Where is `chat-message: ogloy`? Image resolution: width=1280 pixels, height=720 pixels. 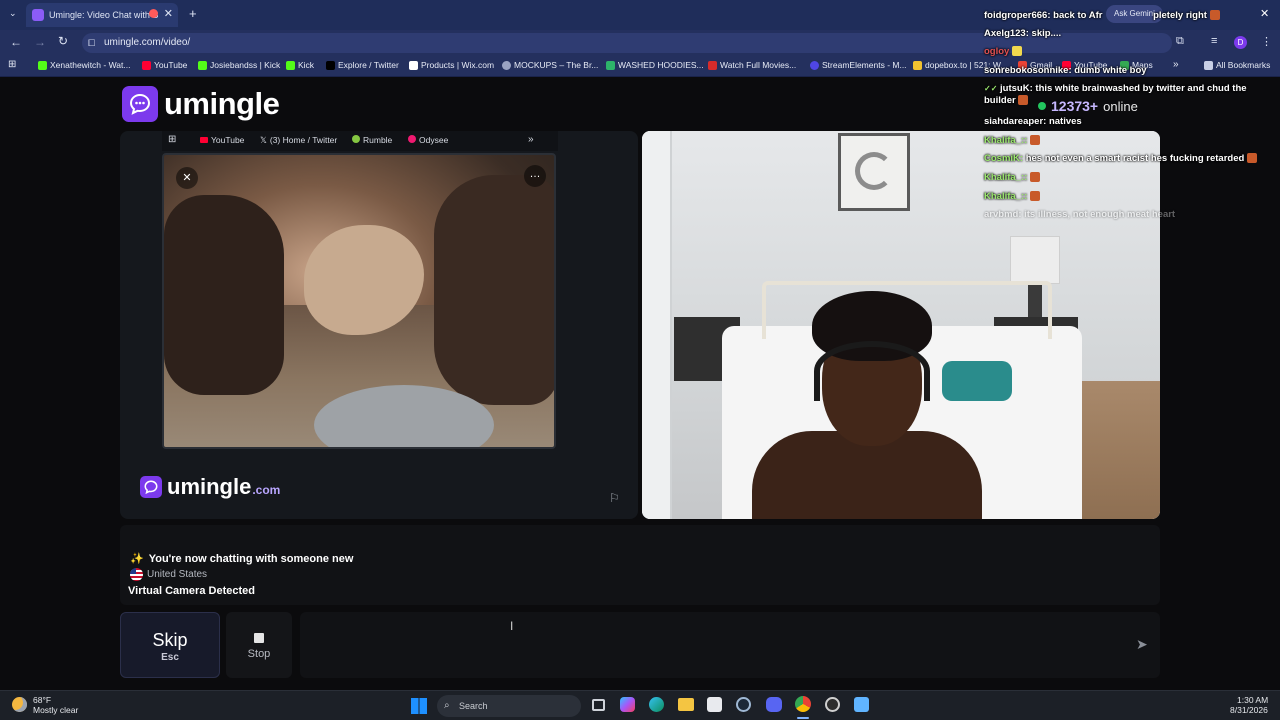
chat-message: ogloy is located at coordinates (1003, 52).